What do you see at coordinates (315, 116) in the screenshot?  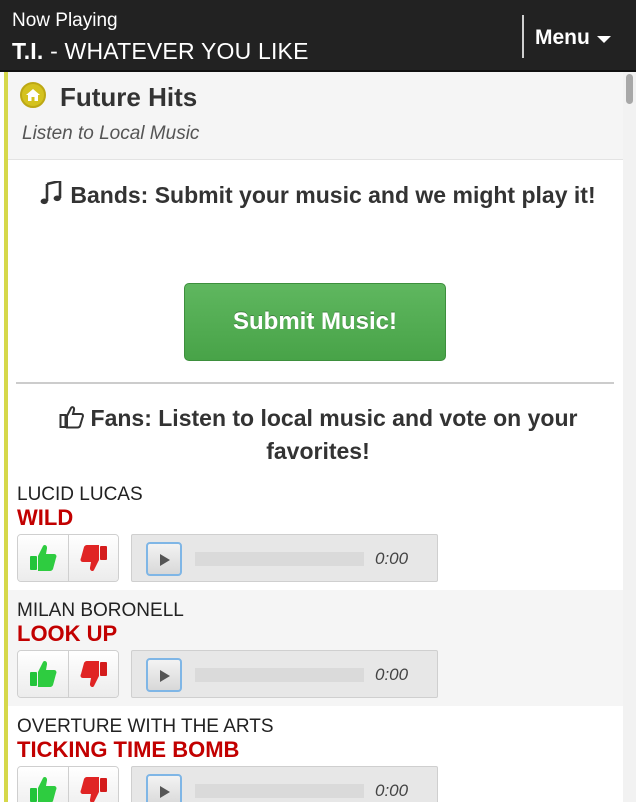 I see `page-header: Future Hits Listen to Local Music` at bounding box center [315, 116].